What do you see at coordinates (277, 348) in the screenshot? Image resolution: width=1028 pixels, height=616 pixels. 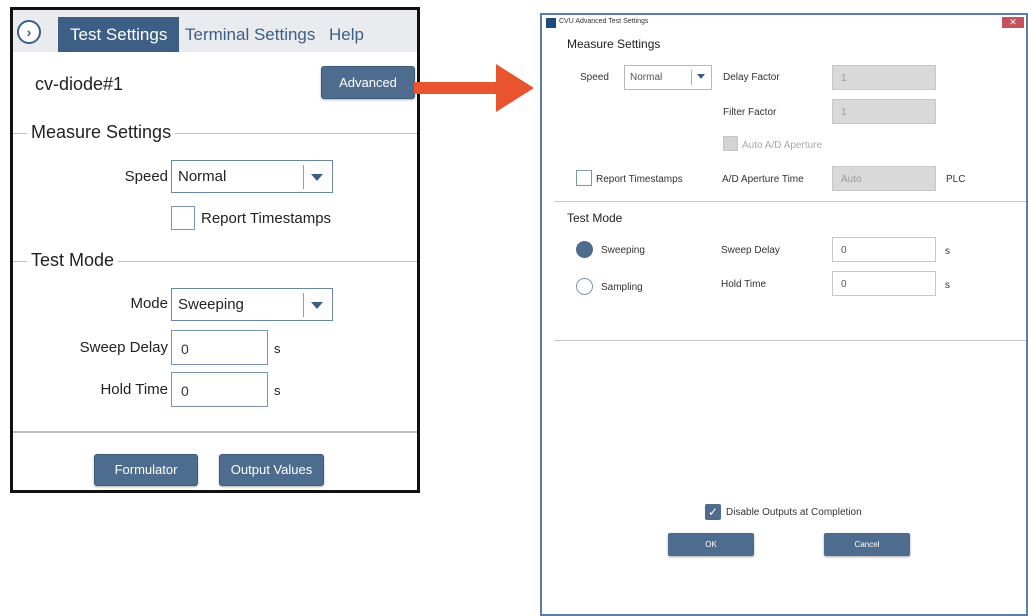 I see `sweep-delay-unit: s` at bounding box center [277, 348].